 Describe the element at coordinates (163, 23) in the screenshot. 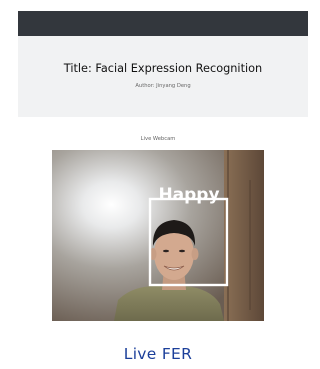

I see `top-nav-bar` at that location.